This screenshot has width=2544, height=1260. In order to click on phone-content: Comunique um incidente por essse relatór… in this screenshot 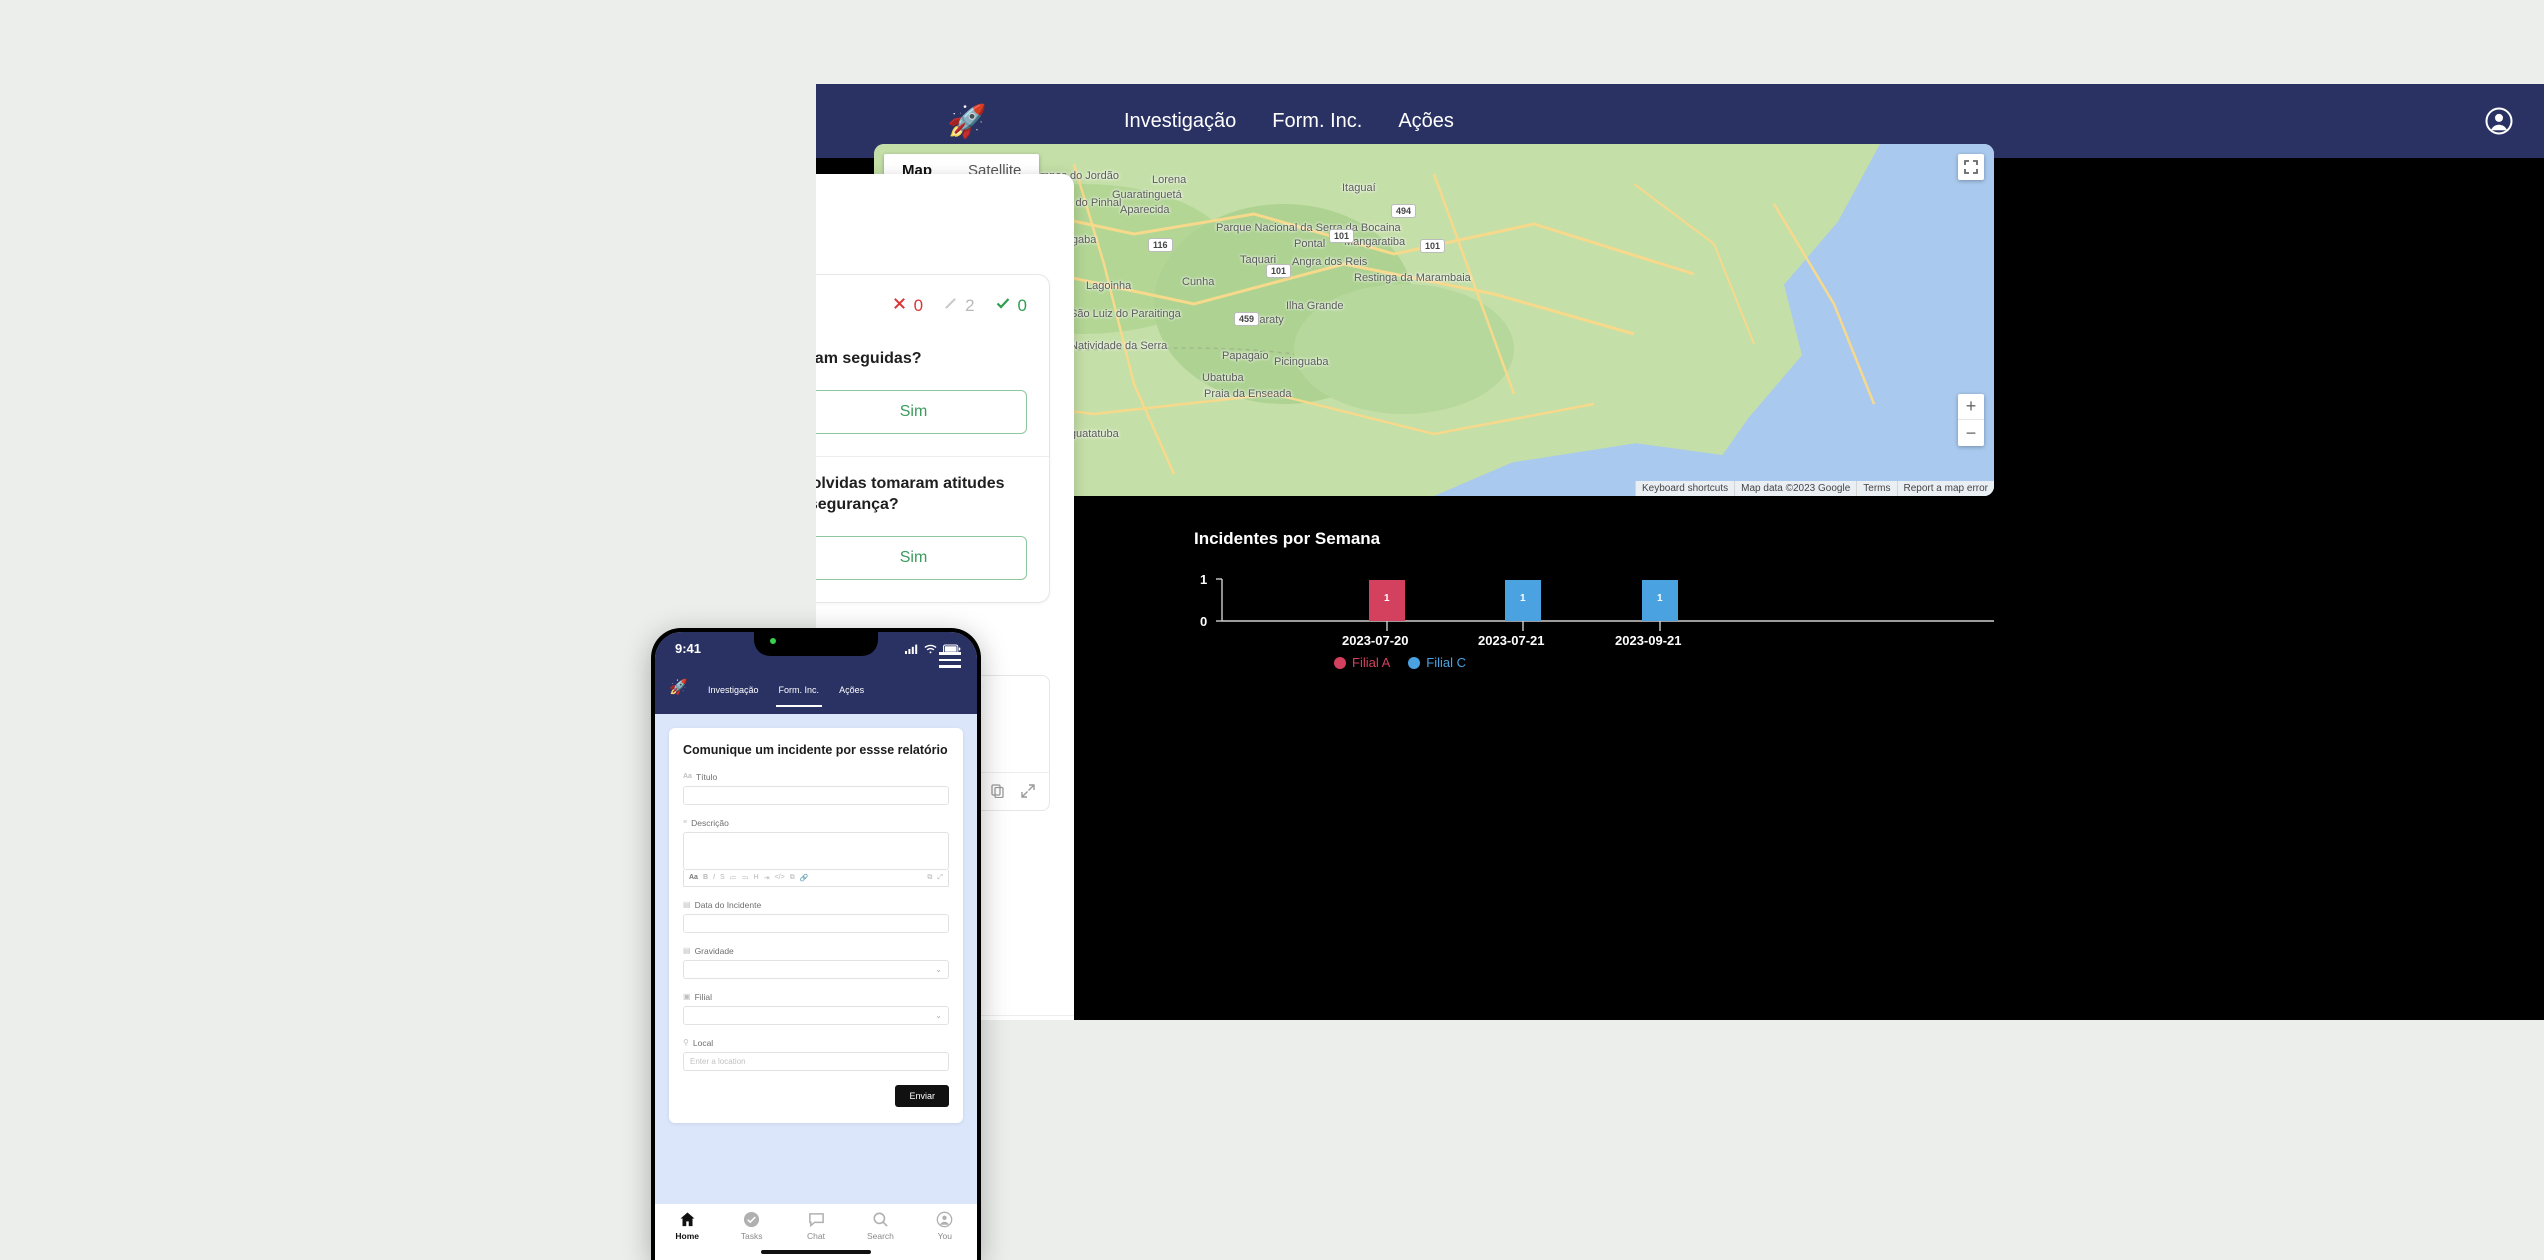, I will do `click(816, 918)`.